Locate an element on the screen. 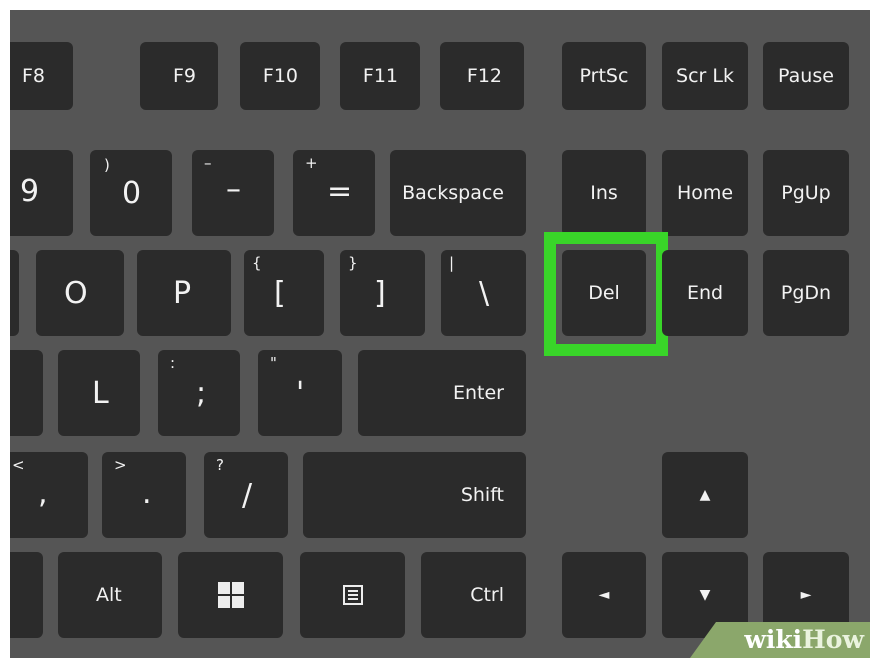 This screenshot has height=658, width=870. wikihow-logo-suffix: How is located at coordinates (833, 639).